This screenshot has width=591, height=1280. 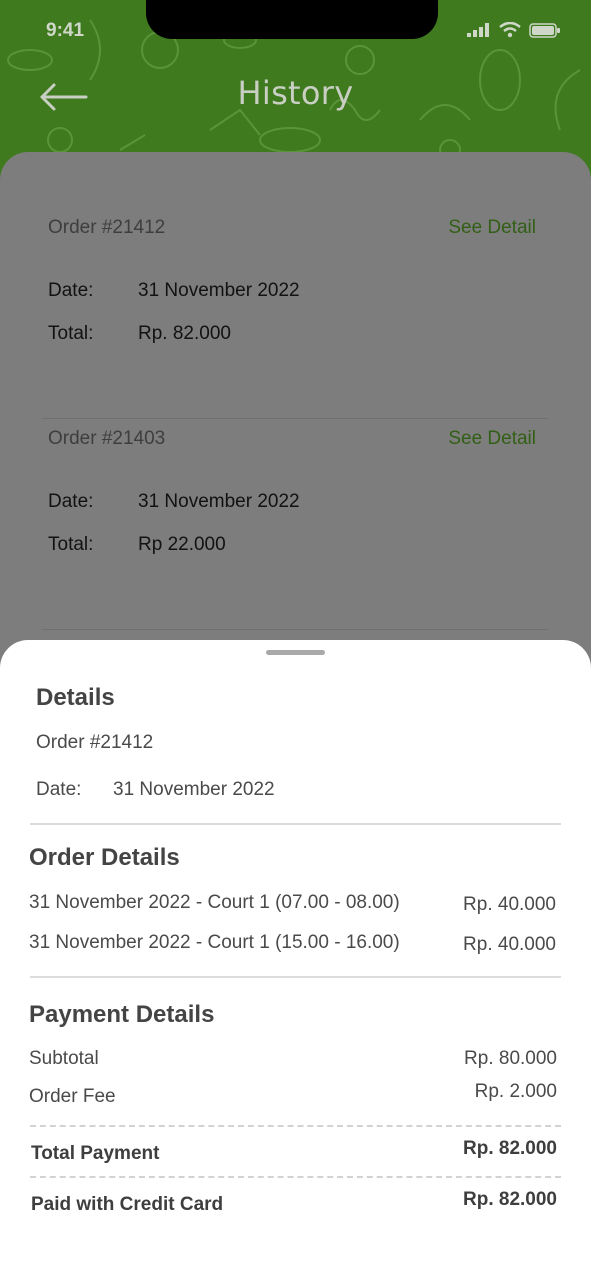 What do you see at coordinates (194, 789) in the screenshot?
I see `sheet-date: 31 November 2022` at bounding box center [194, 789].